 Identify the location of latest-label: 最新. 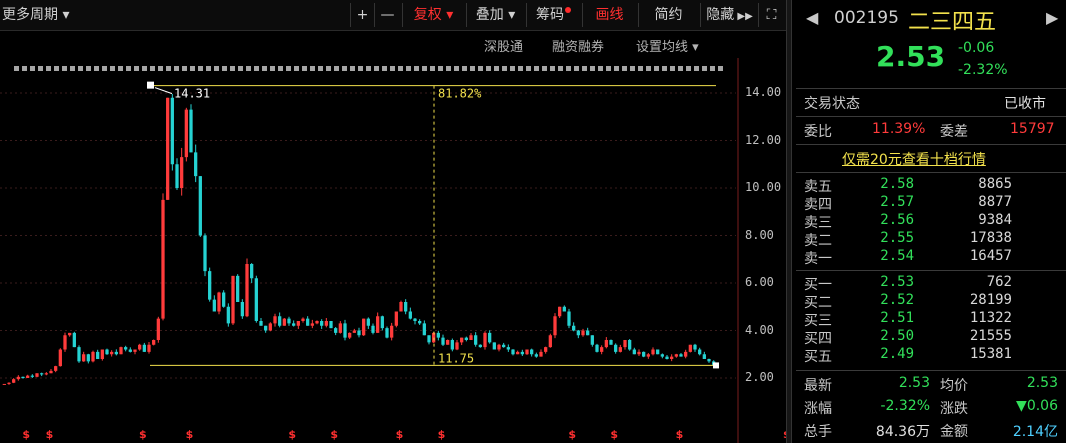
(818, 386).